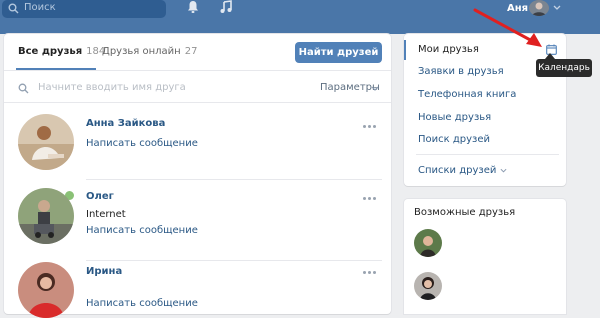  Describe the element at coordinates (125, 123) in the screenshot. I see `friend-name: Анна Зайкова` at that location.